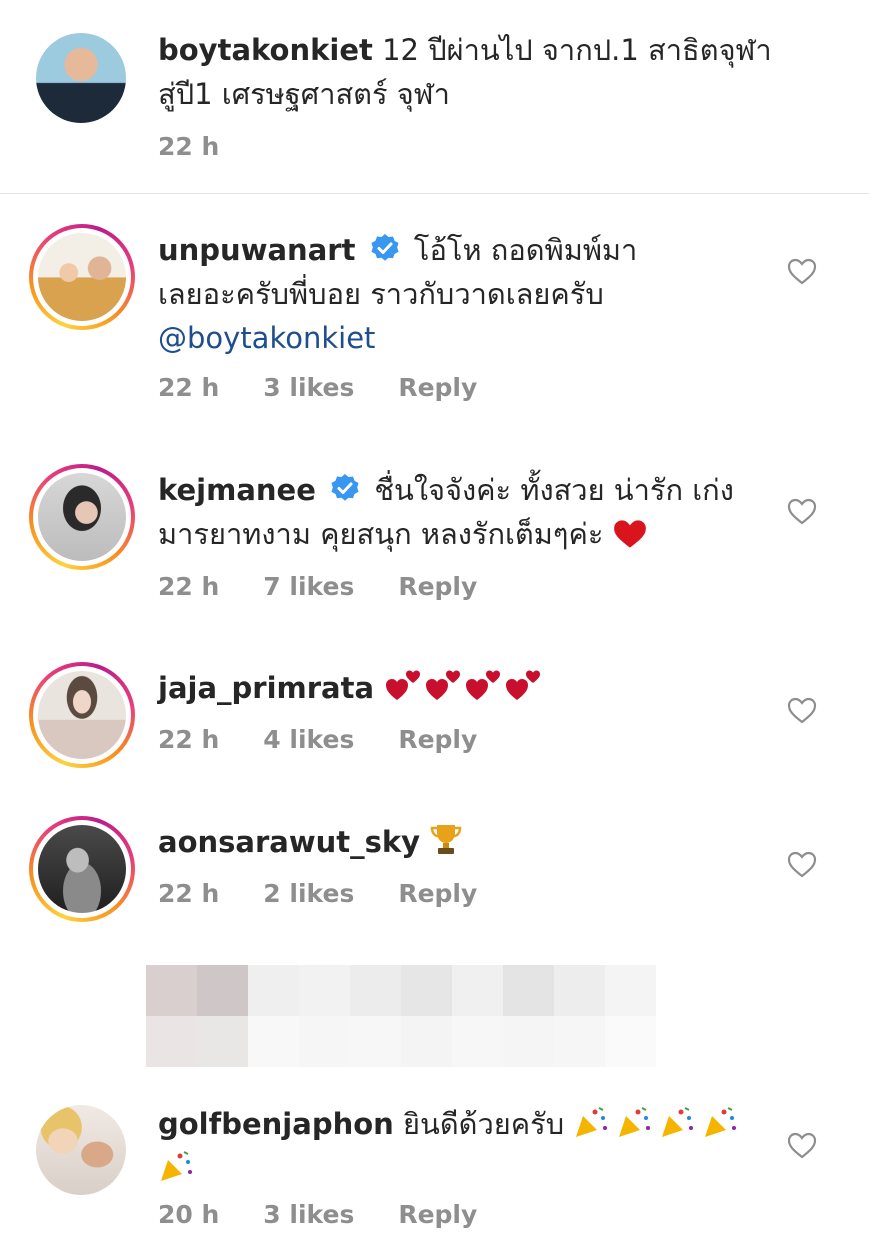  What do you see at coordinates (276, 1124) in the screenshot?
I see `comment-username: golfbenjaphon` at bounding box center [276, 1124].